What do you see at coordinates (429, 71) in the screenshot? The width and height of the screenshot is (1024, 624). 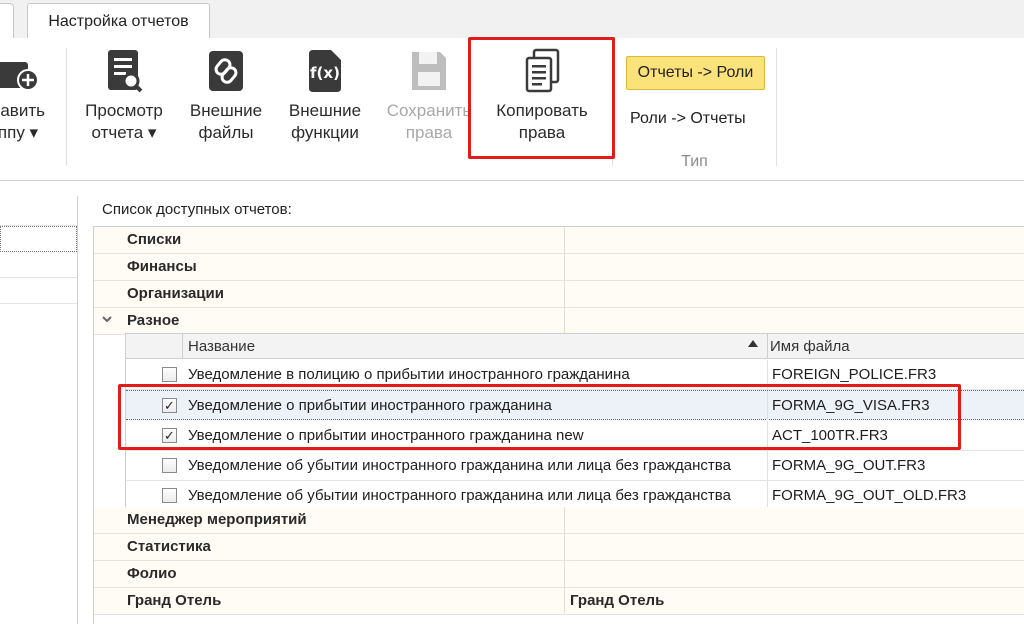 I see `save-icon` at bounding box center [429, 71].